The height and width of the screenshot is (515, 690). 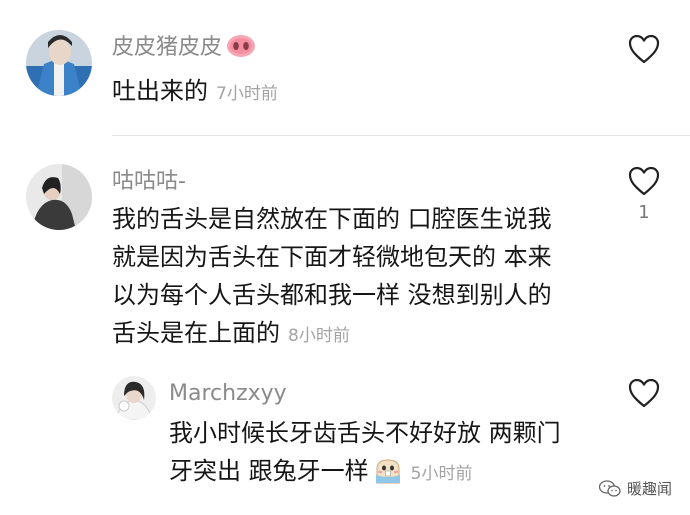 I want to click on comment-text: 我小时候长牙齿舌头不好好放 两颗门 牙突出 跟兔牙一样 5小时前, so click(x=365, y=455).